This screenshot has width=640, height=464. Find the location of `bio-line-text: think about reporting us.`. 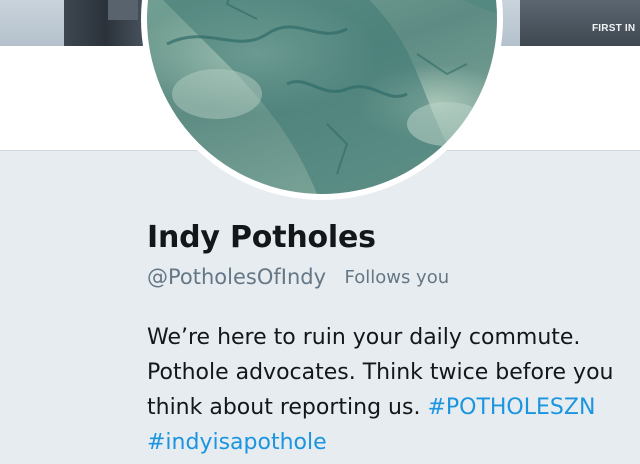

bio-line-text: think about reporting us. is located at coordinates (284, 407).